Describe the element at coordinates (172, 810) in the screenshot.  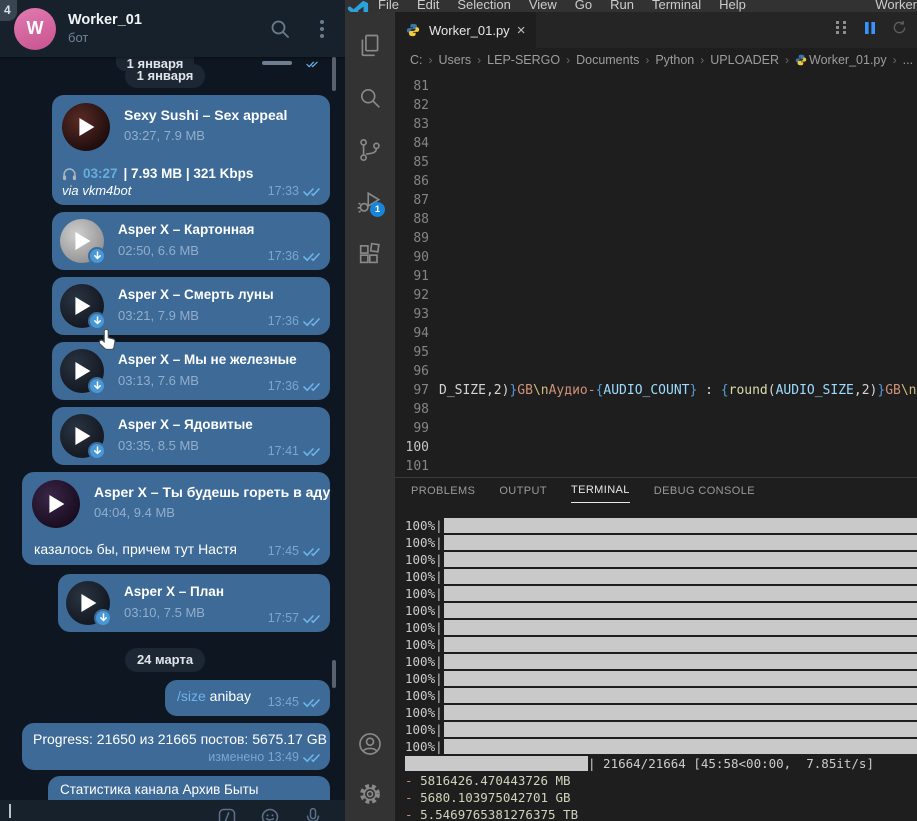
I see `message-input-bar` at that location.